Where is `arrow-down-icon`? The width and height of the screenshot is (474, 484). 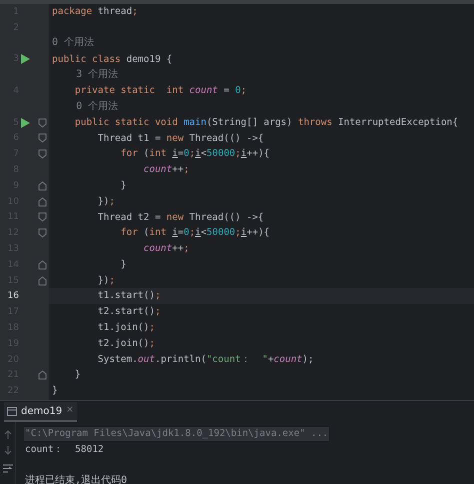 arrow-down-icon is located at coordinates (8, 450).